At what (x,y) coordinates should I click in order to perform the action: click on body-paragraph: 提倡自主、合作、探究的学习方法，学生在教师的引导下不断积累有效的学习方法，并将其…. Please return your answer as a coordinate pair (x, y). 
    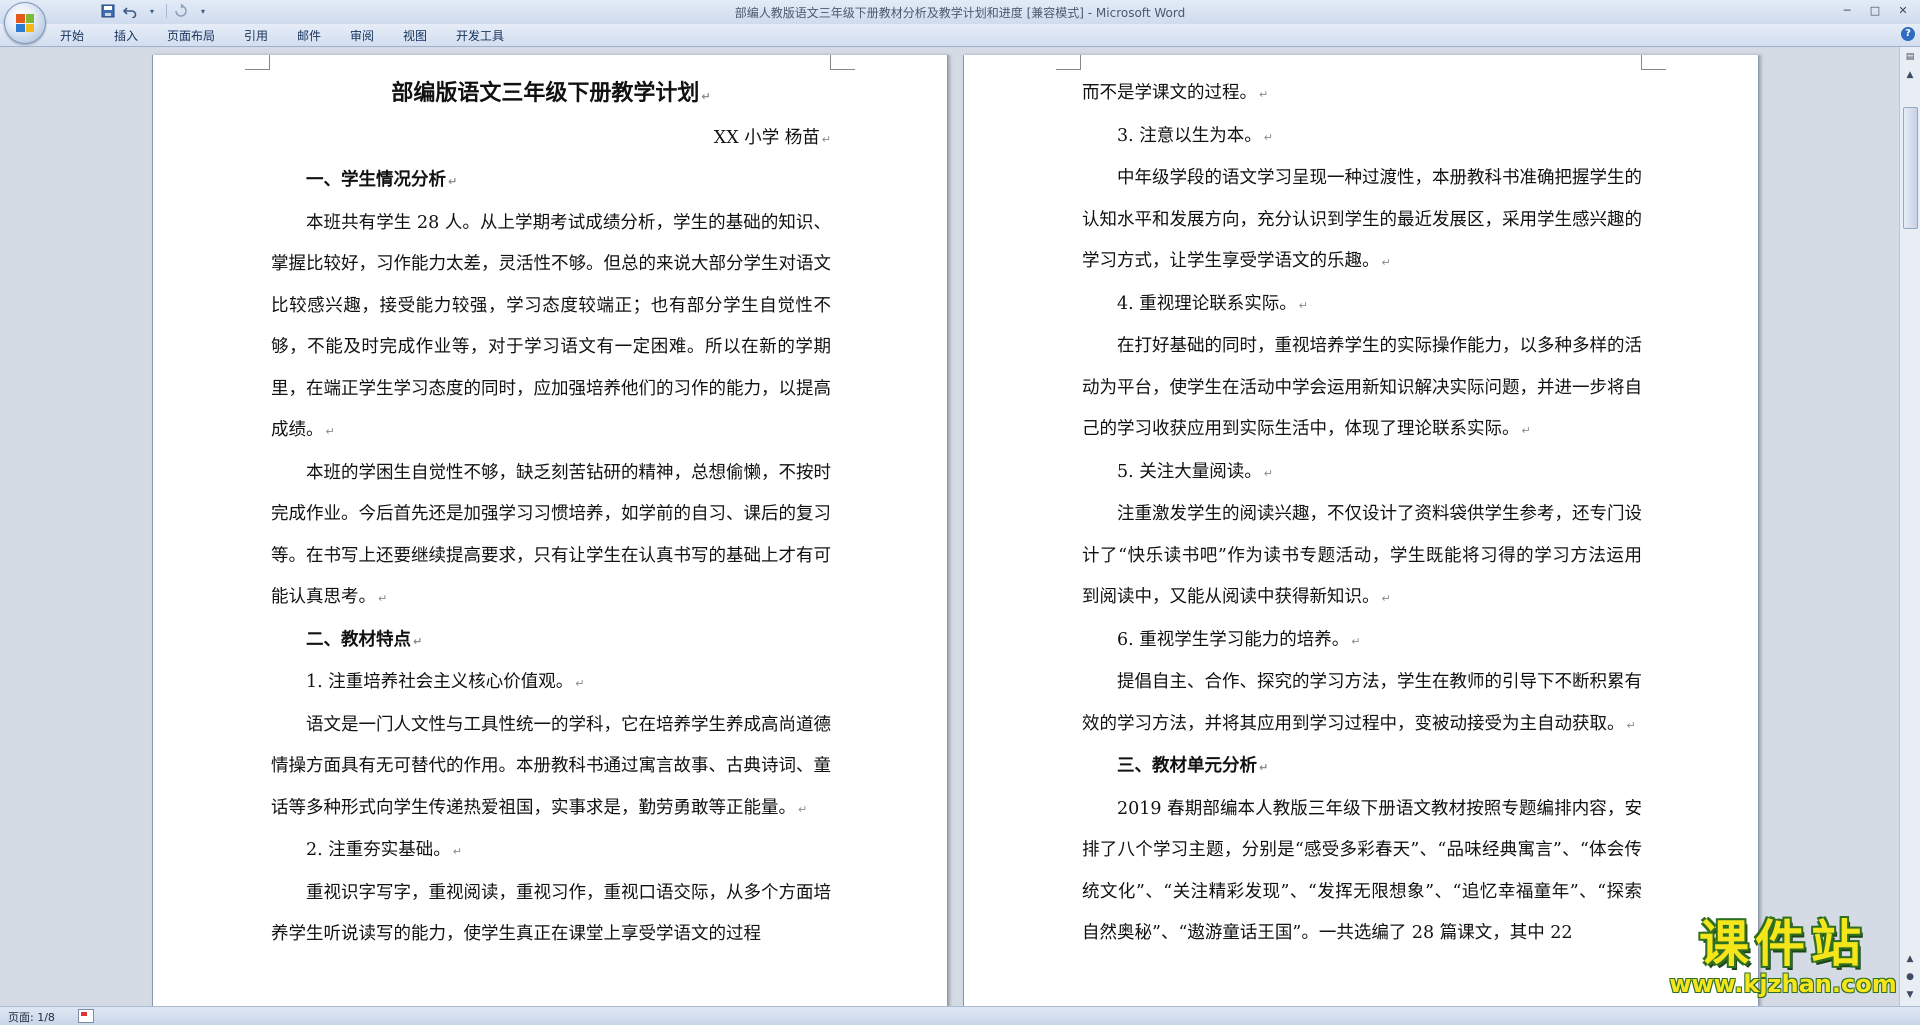
    Looking at the image, I should click on (1362, 703).